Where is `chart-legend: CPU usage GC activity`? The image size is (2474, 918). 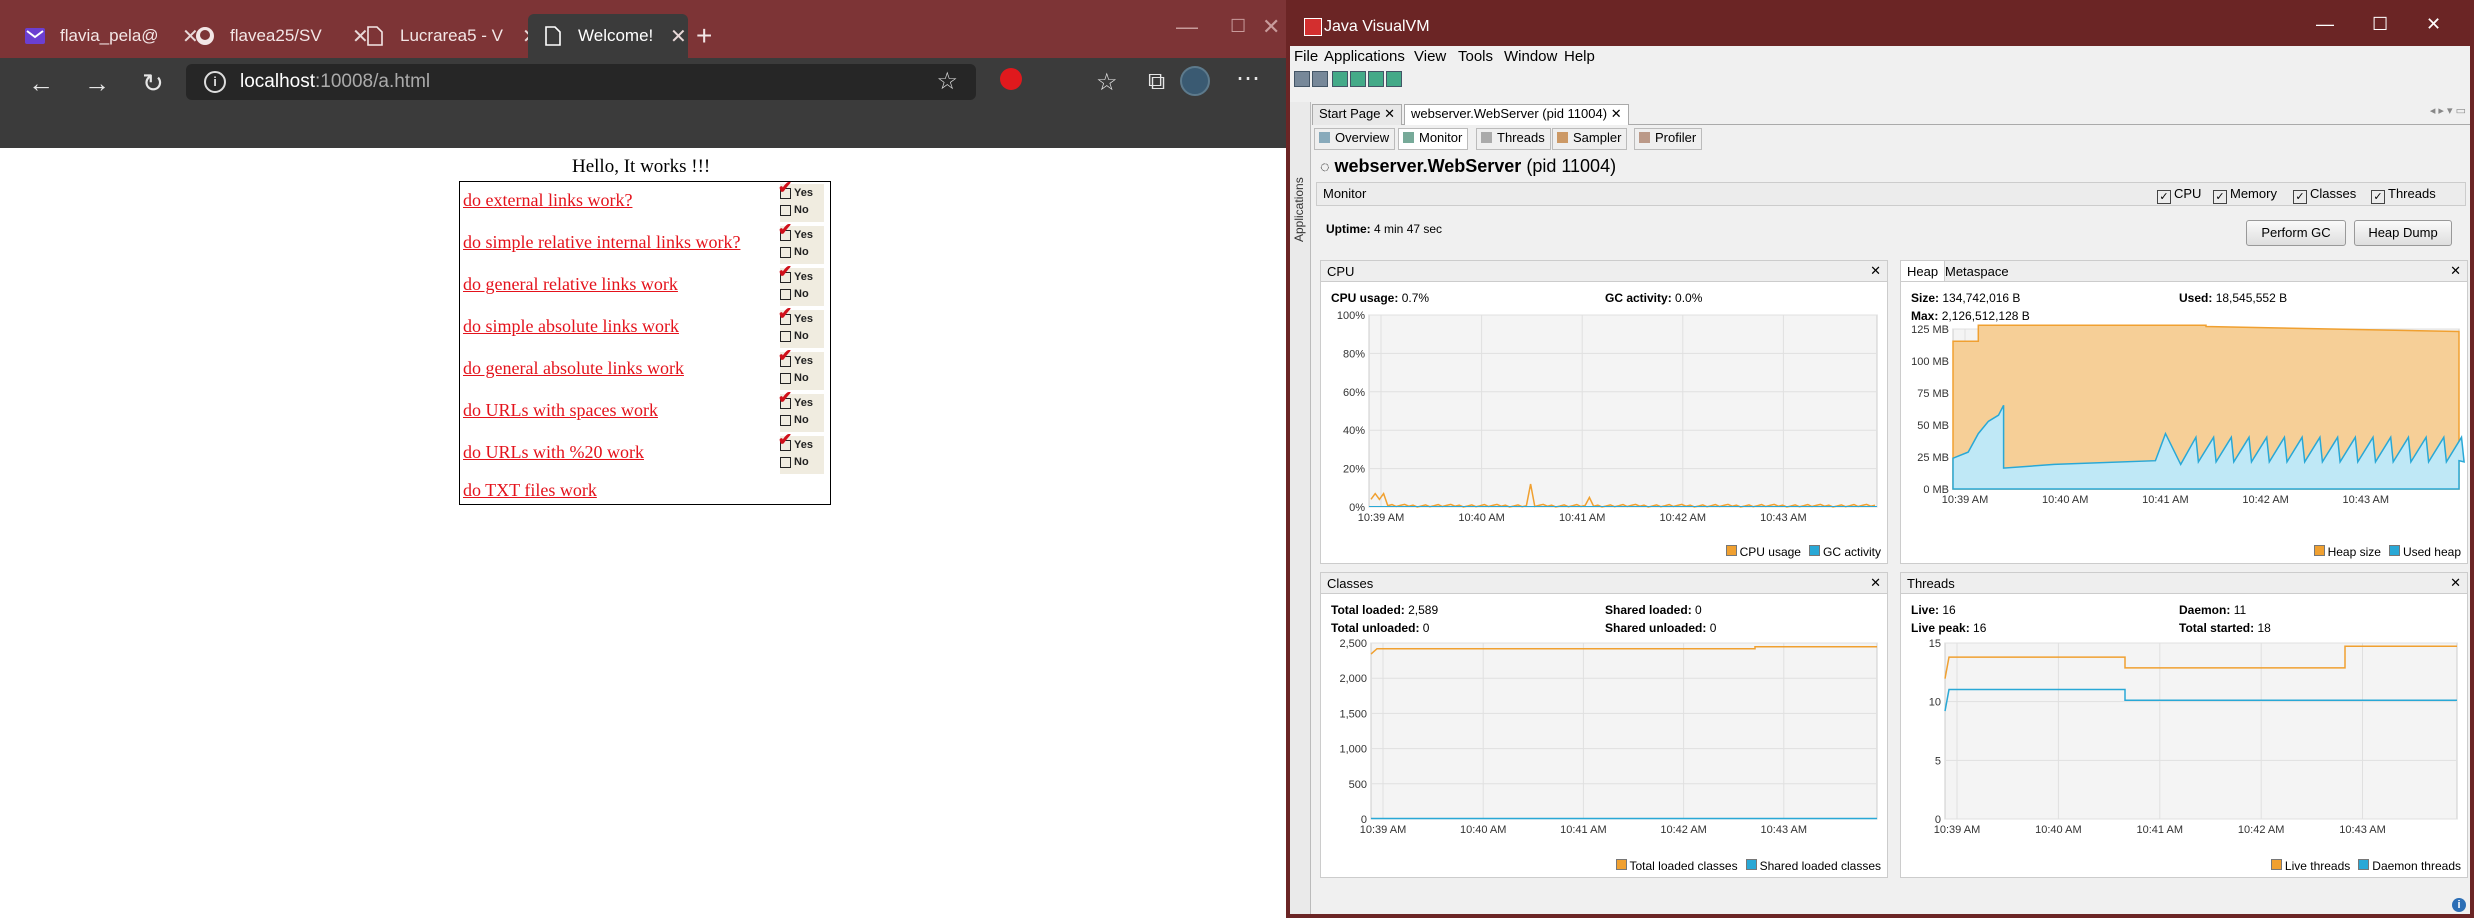 chart-legend: CPU usage GC activity is located at coordinates (1799, 552).